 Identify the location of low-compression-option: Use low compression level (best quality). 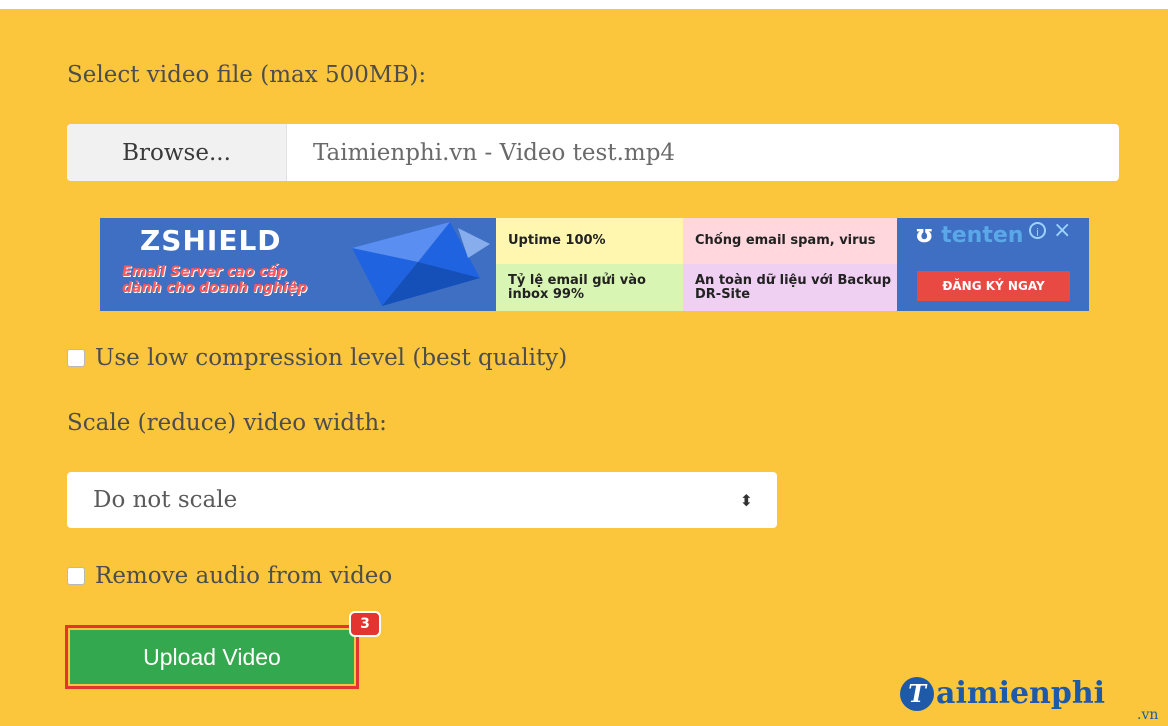
(317, 358).